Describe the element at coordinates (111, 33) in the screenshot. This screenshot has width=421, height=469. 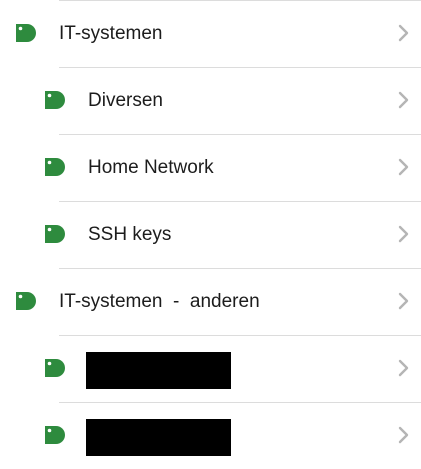
I see `list-item-label: IT-systemen` at that location.